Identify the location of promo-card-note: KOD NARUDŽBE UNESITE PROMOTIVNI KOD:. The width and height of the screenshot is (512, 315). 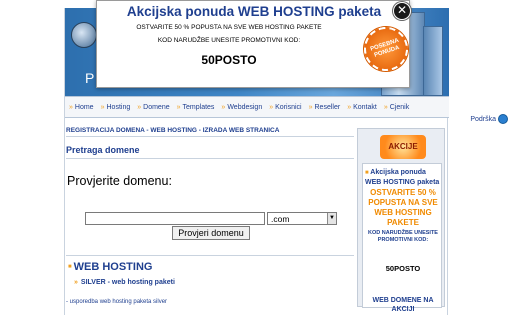
(403, 236).